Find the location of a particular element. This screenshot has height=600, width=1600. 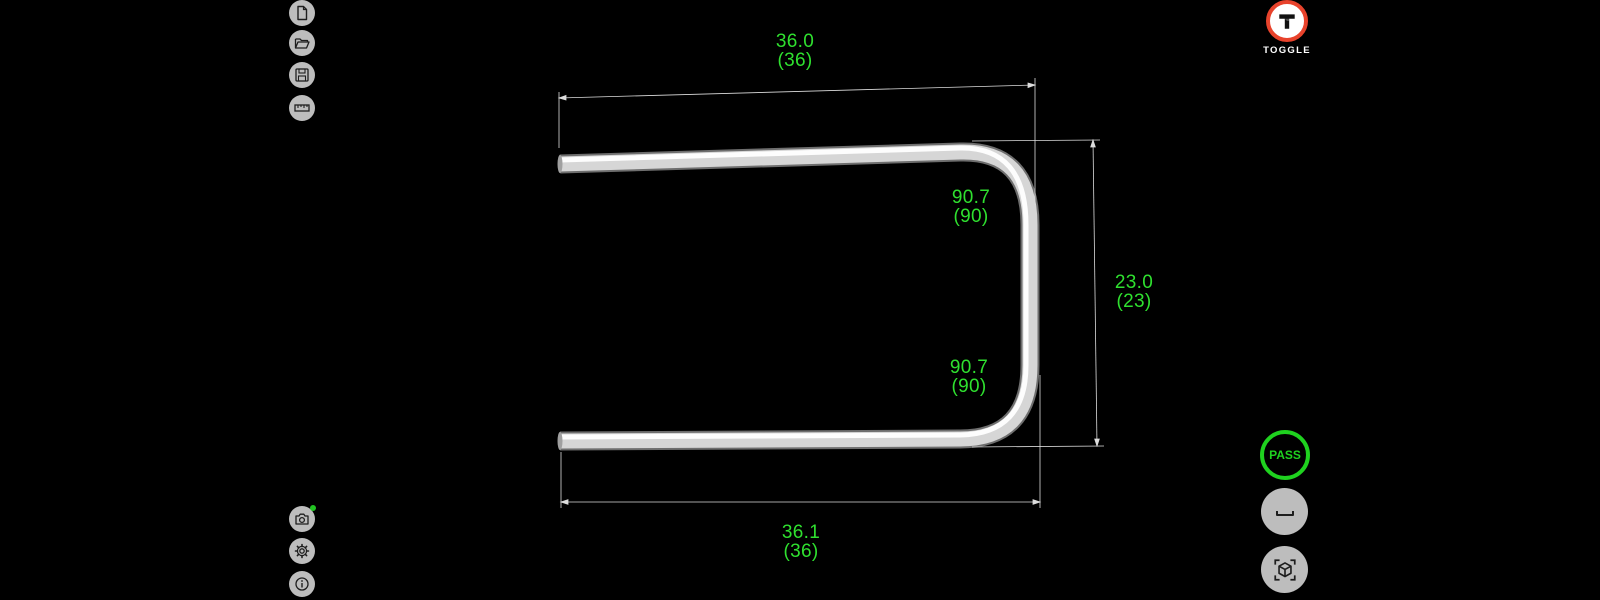

3d-view-button is located at coordinates (1284, 569).